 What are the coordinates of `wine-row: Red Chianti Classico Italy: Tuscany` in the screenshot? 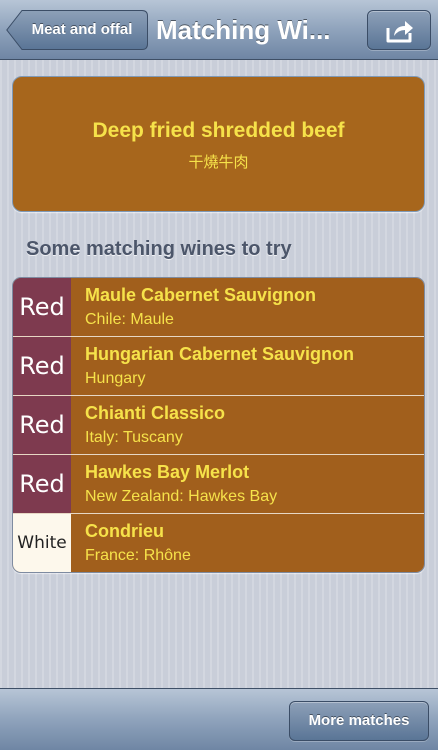 It's located at (218, 425).